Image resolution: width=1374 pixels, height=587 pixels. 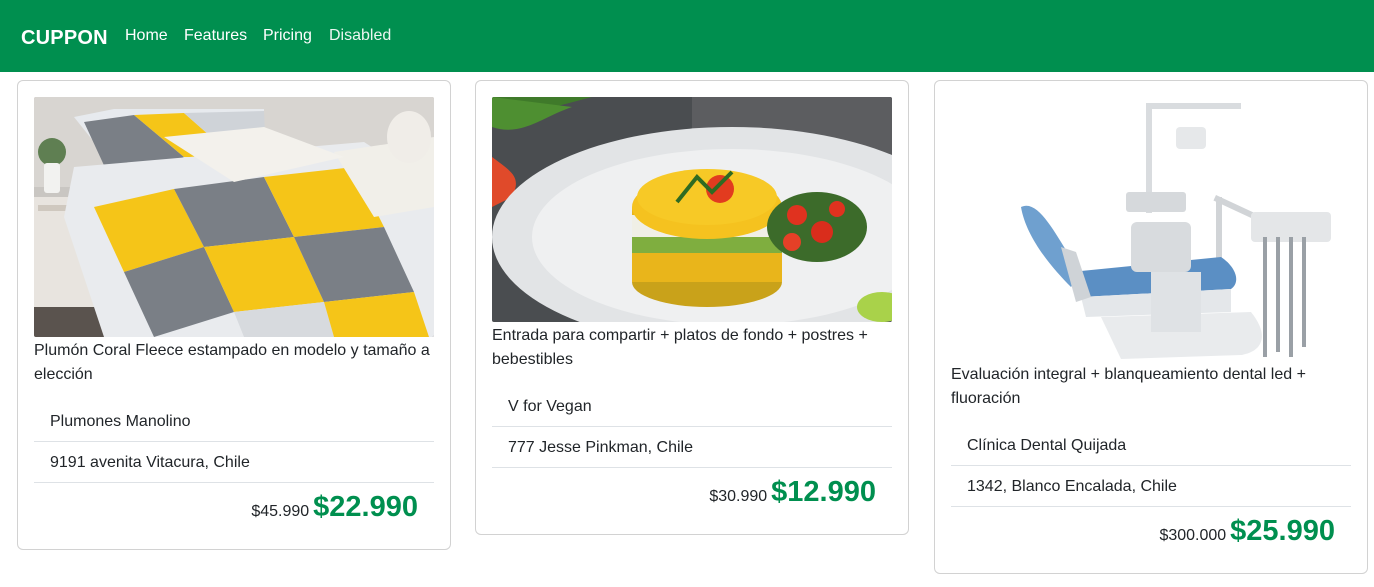 What do you see at coordinates (287, 36) in the screenshot?
I see `nav-link-pricing: Pricing` at bounding box center [287, 36].